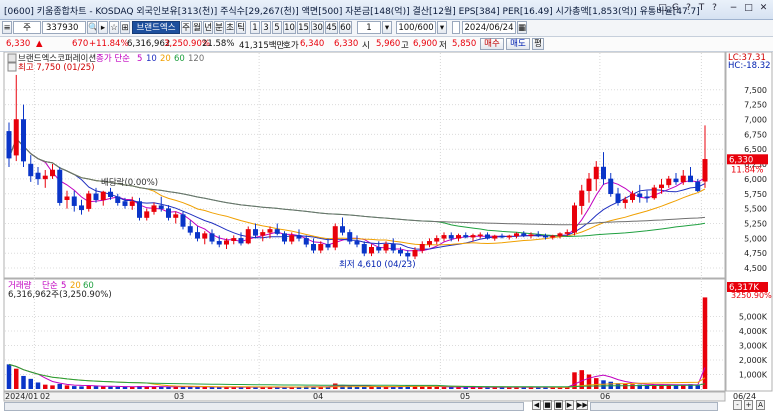  I want to click on scroll-end-button: ▶▶, so click(582, 405).